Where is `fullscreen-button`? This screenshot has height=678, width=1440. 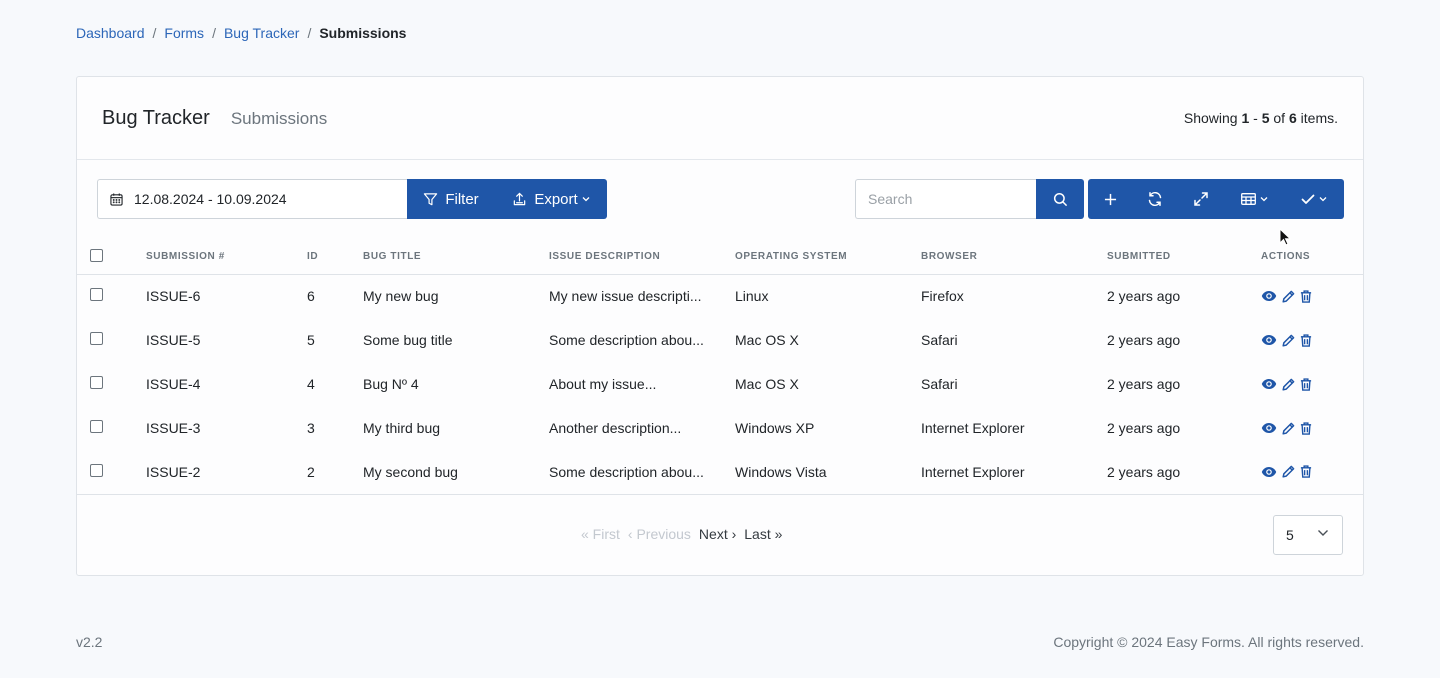
fullscreen-button is located at coordinates (1201, 199).